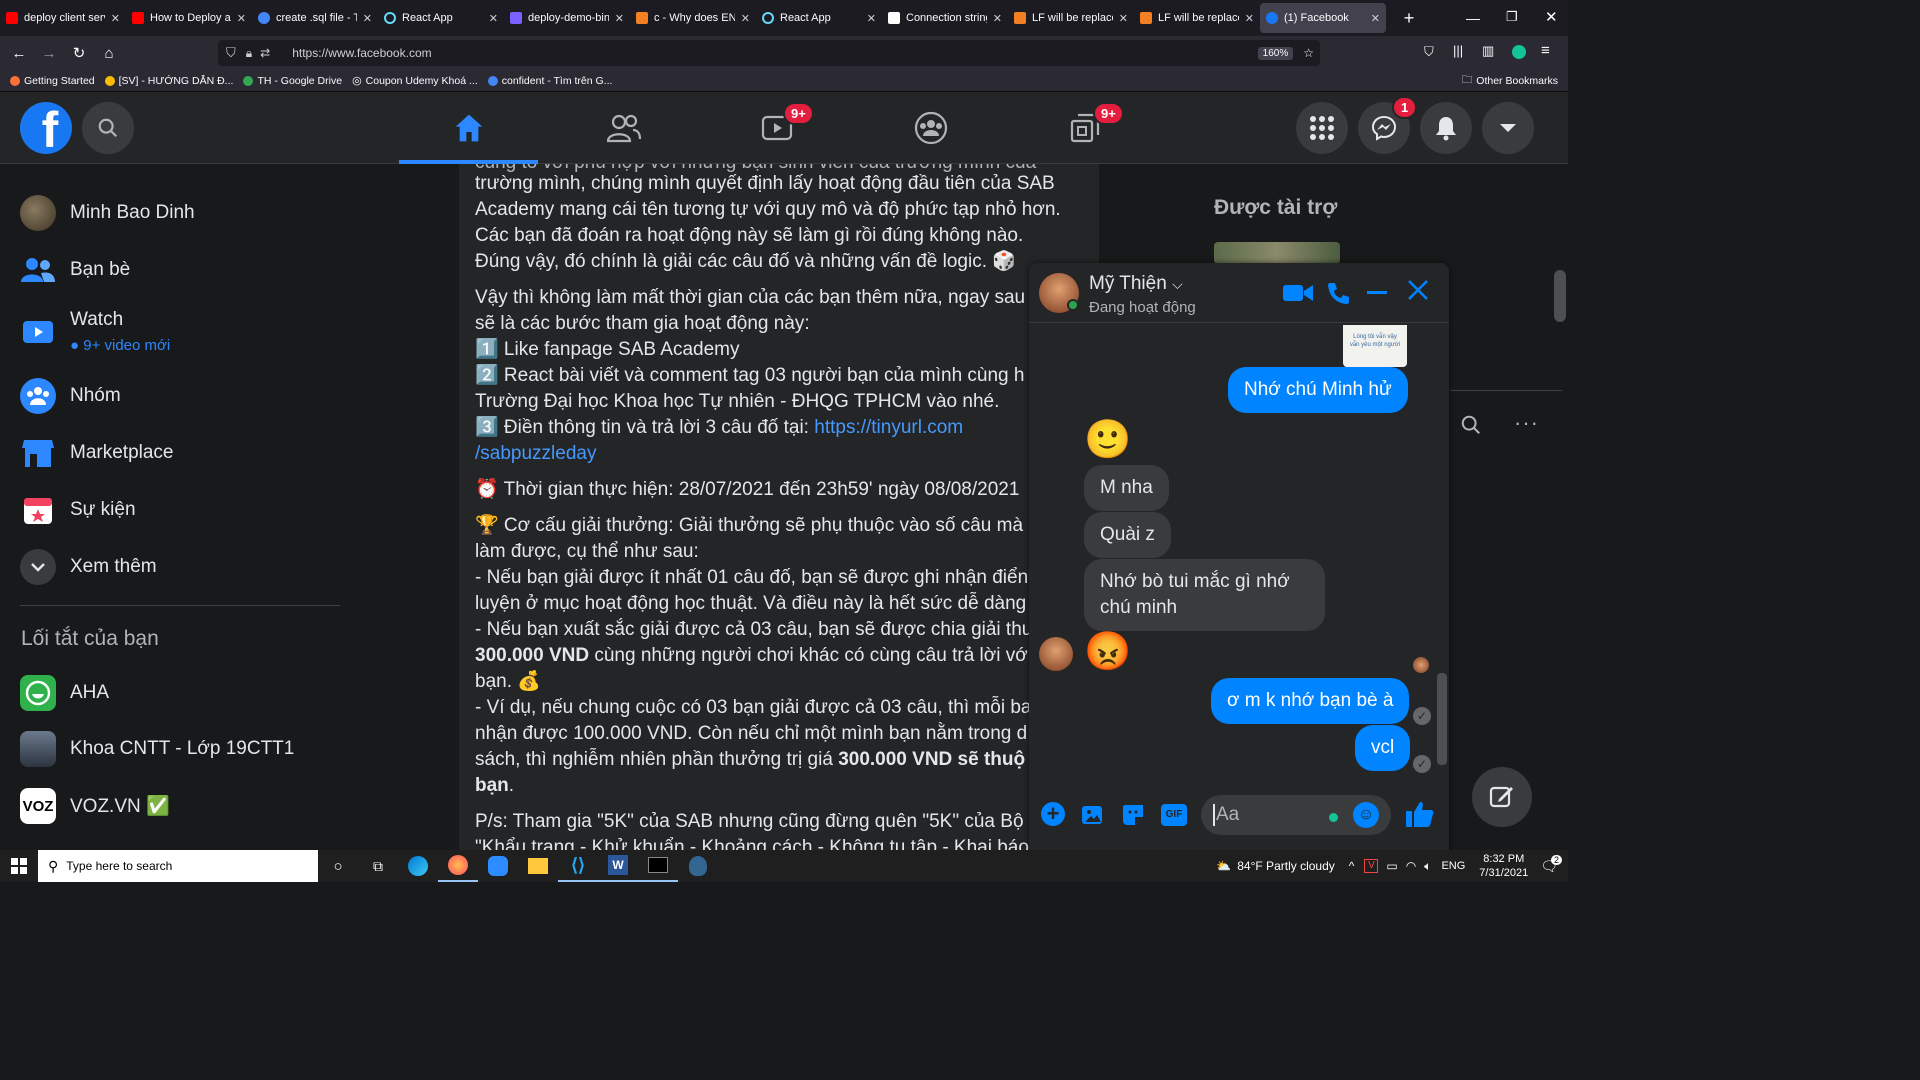 The width and height of the screenshot is (1920, 1080). Describe the element at coordinates (1560, 296) in the screenshot. I see `page-scrollbar` at that location.